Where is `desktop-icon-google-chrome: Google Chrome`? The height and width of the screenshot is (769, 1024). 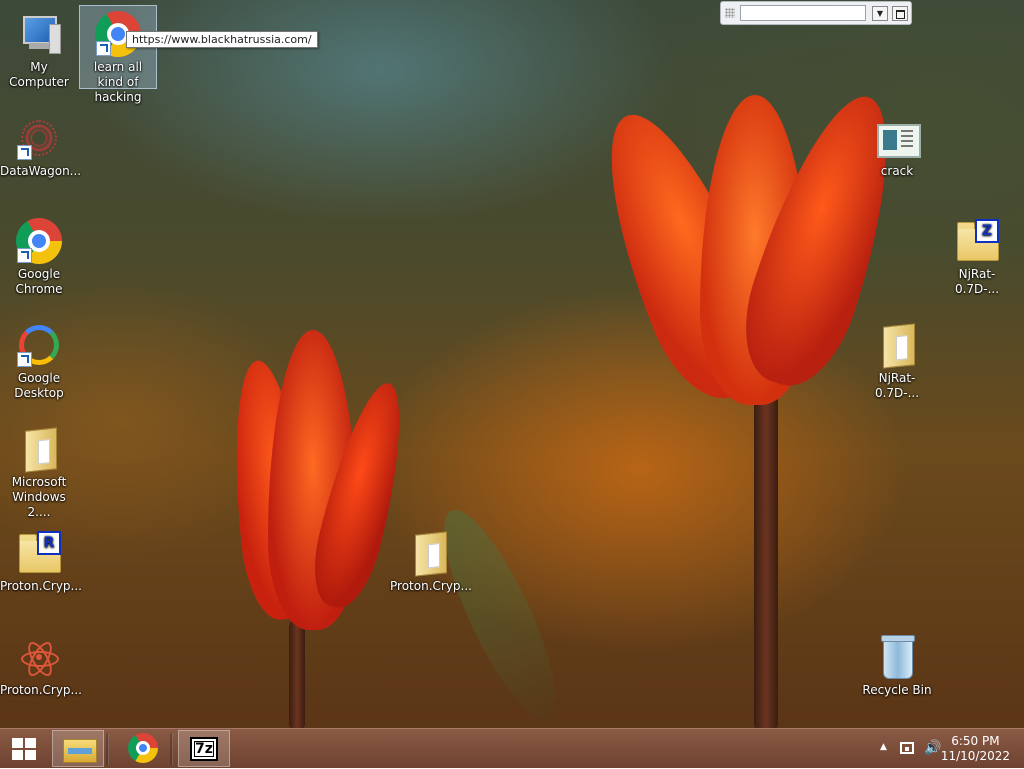
desktop-icon-google-chrome: Google Chrome is located at coordinates (39, 255).